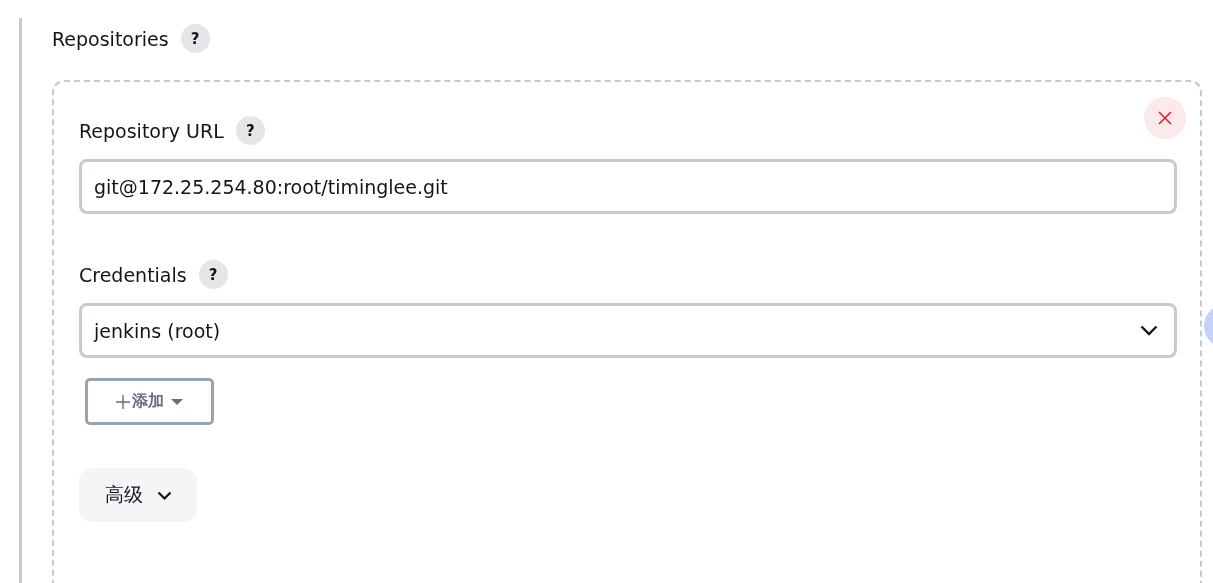 Image resolution: width=1213 pixels, height=583 pixels. I want to click on chevron-down-icon, so click(1149, 330).